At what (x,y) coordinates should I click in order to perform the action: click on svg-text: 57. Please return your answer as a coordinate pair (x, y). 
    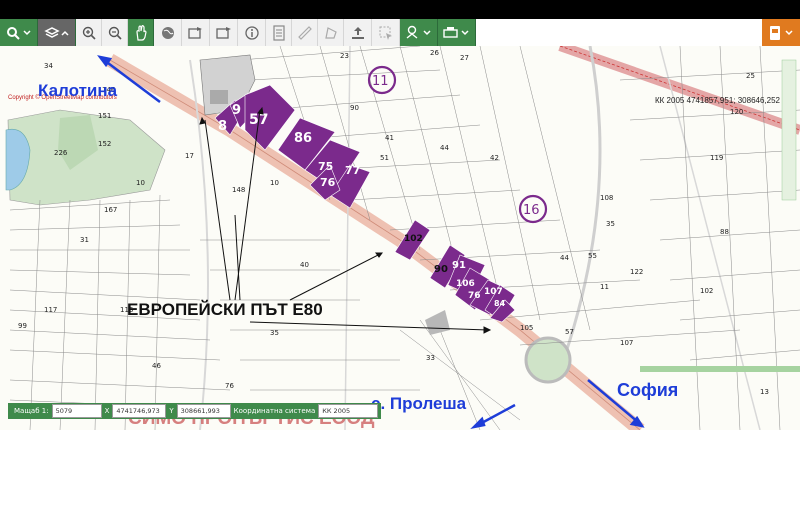
    Looking at the image, I should click on (569, 332).